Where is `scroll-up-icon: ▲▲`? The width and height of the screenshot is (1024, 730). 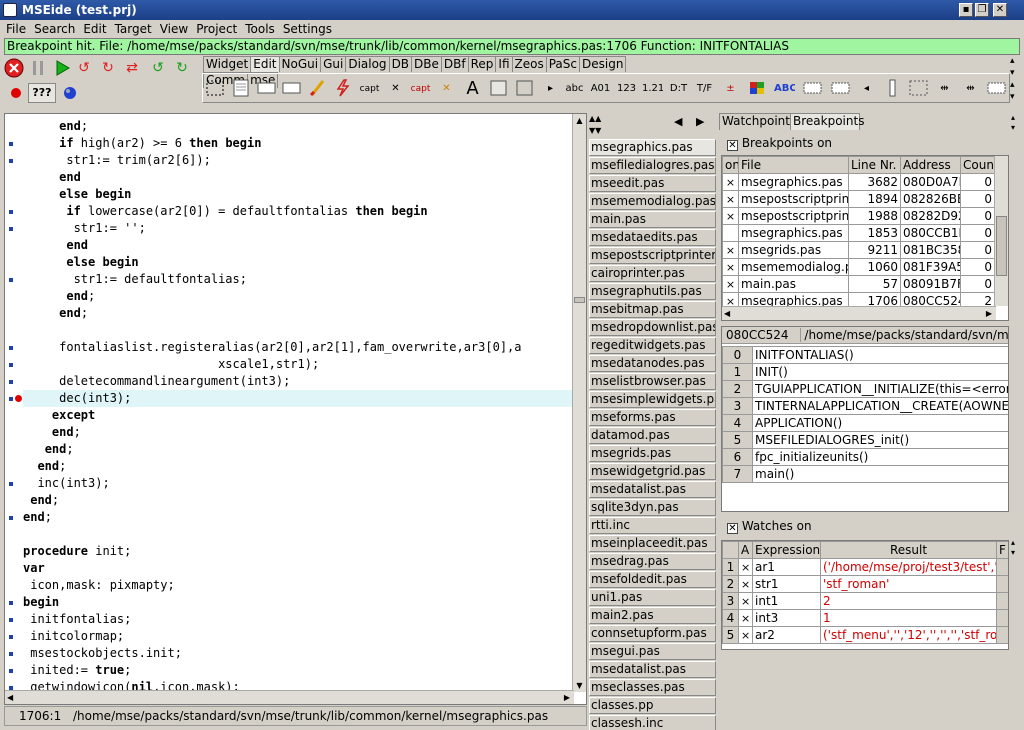
scroll-up-icon: ▲▲ is located at coordinates (595, 119).